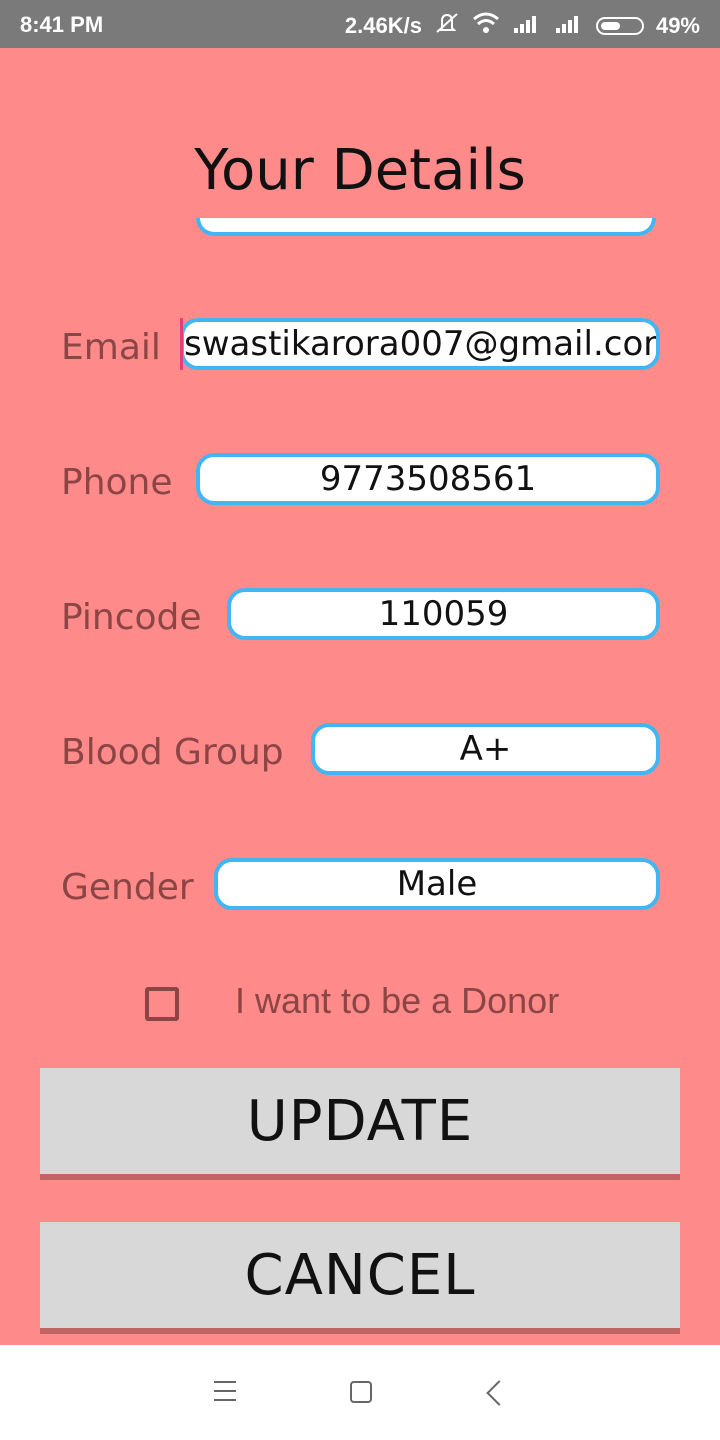 This screenshot has height=1440, width=720. I want to click on wifi-icon, so click(486, 25).